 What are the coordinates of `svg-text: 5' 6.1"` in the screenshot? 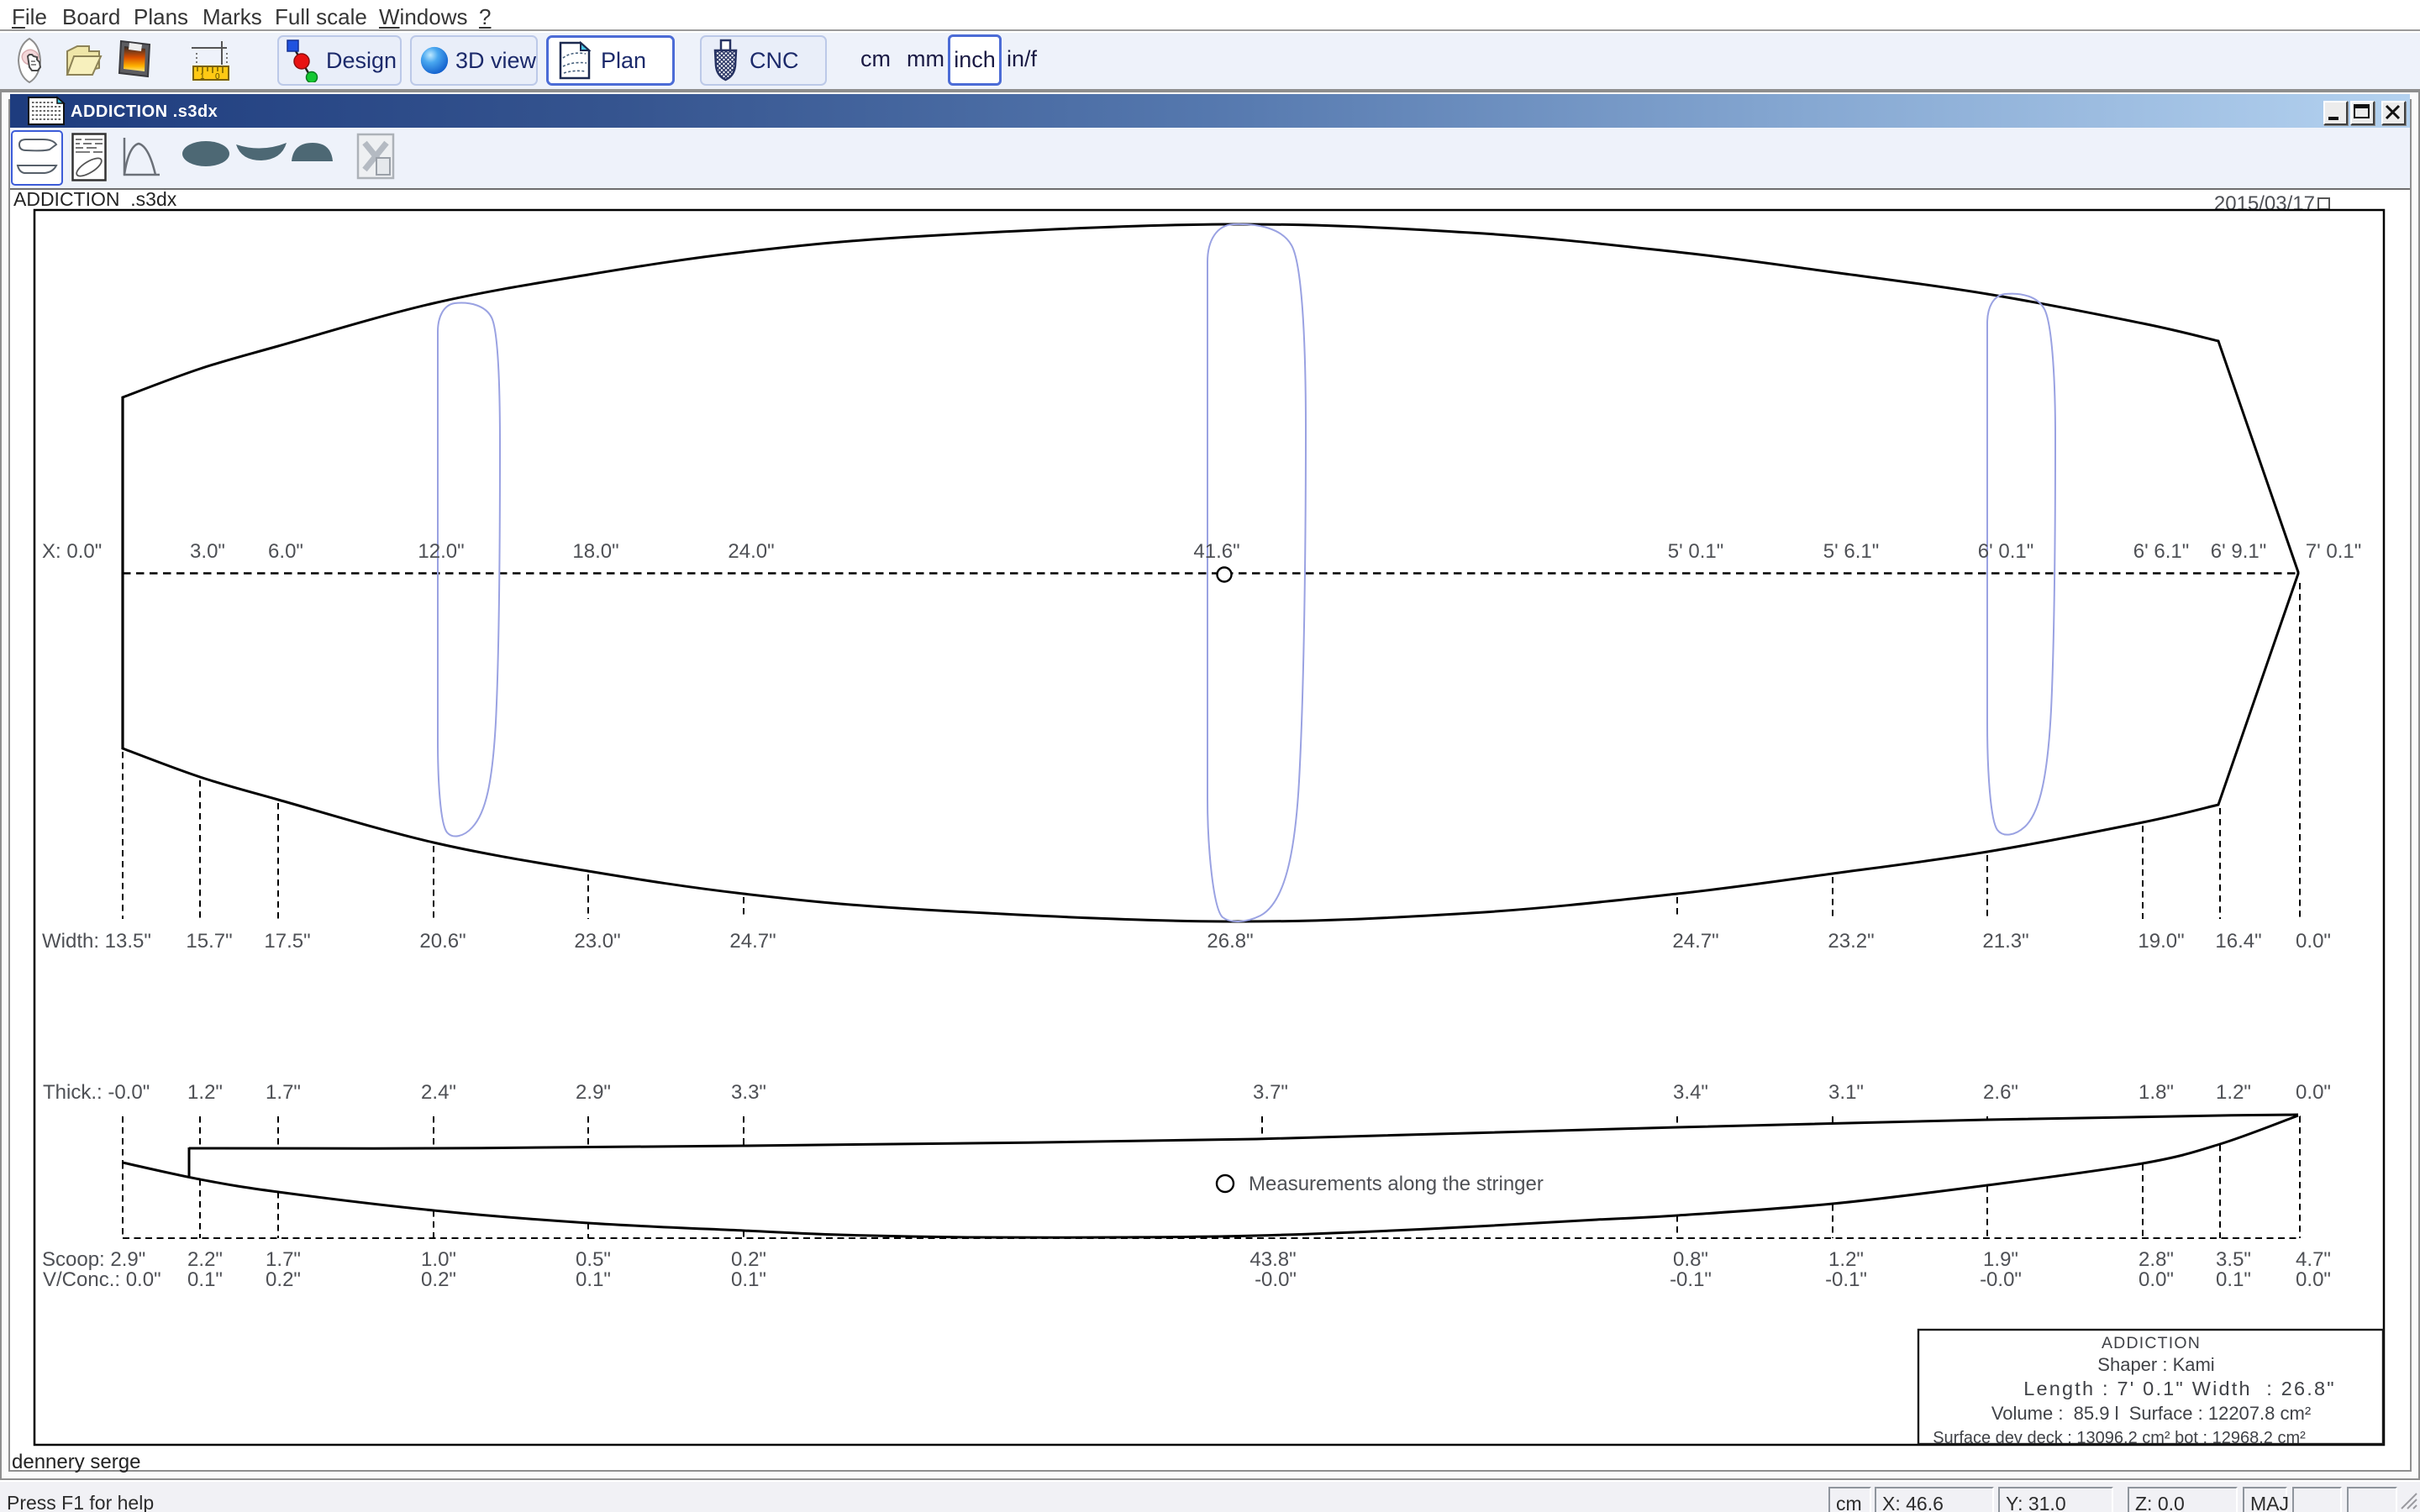 It's located at (1851, 551).